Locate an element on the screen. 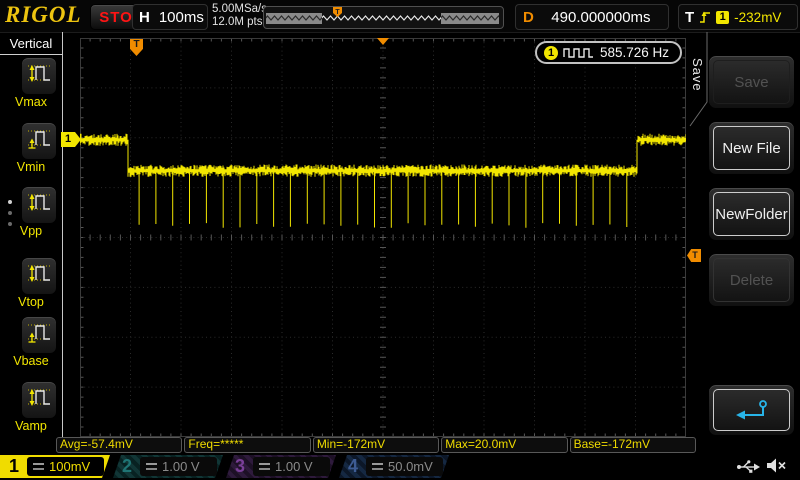  channel-2-scale: 1.00 V is located at coordinates (181, 466).